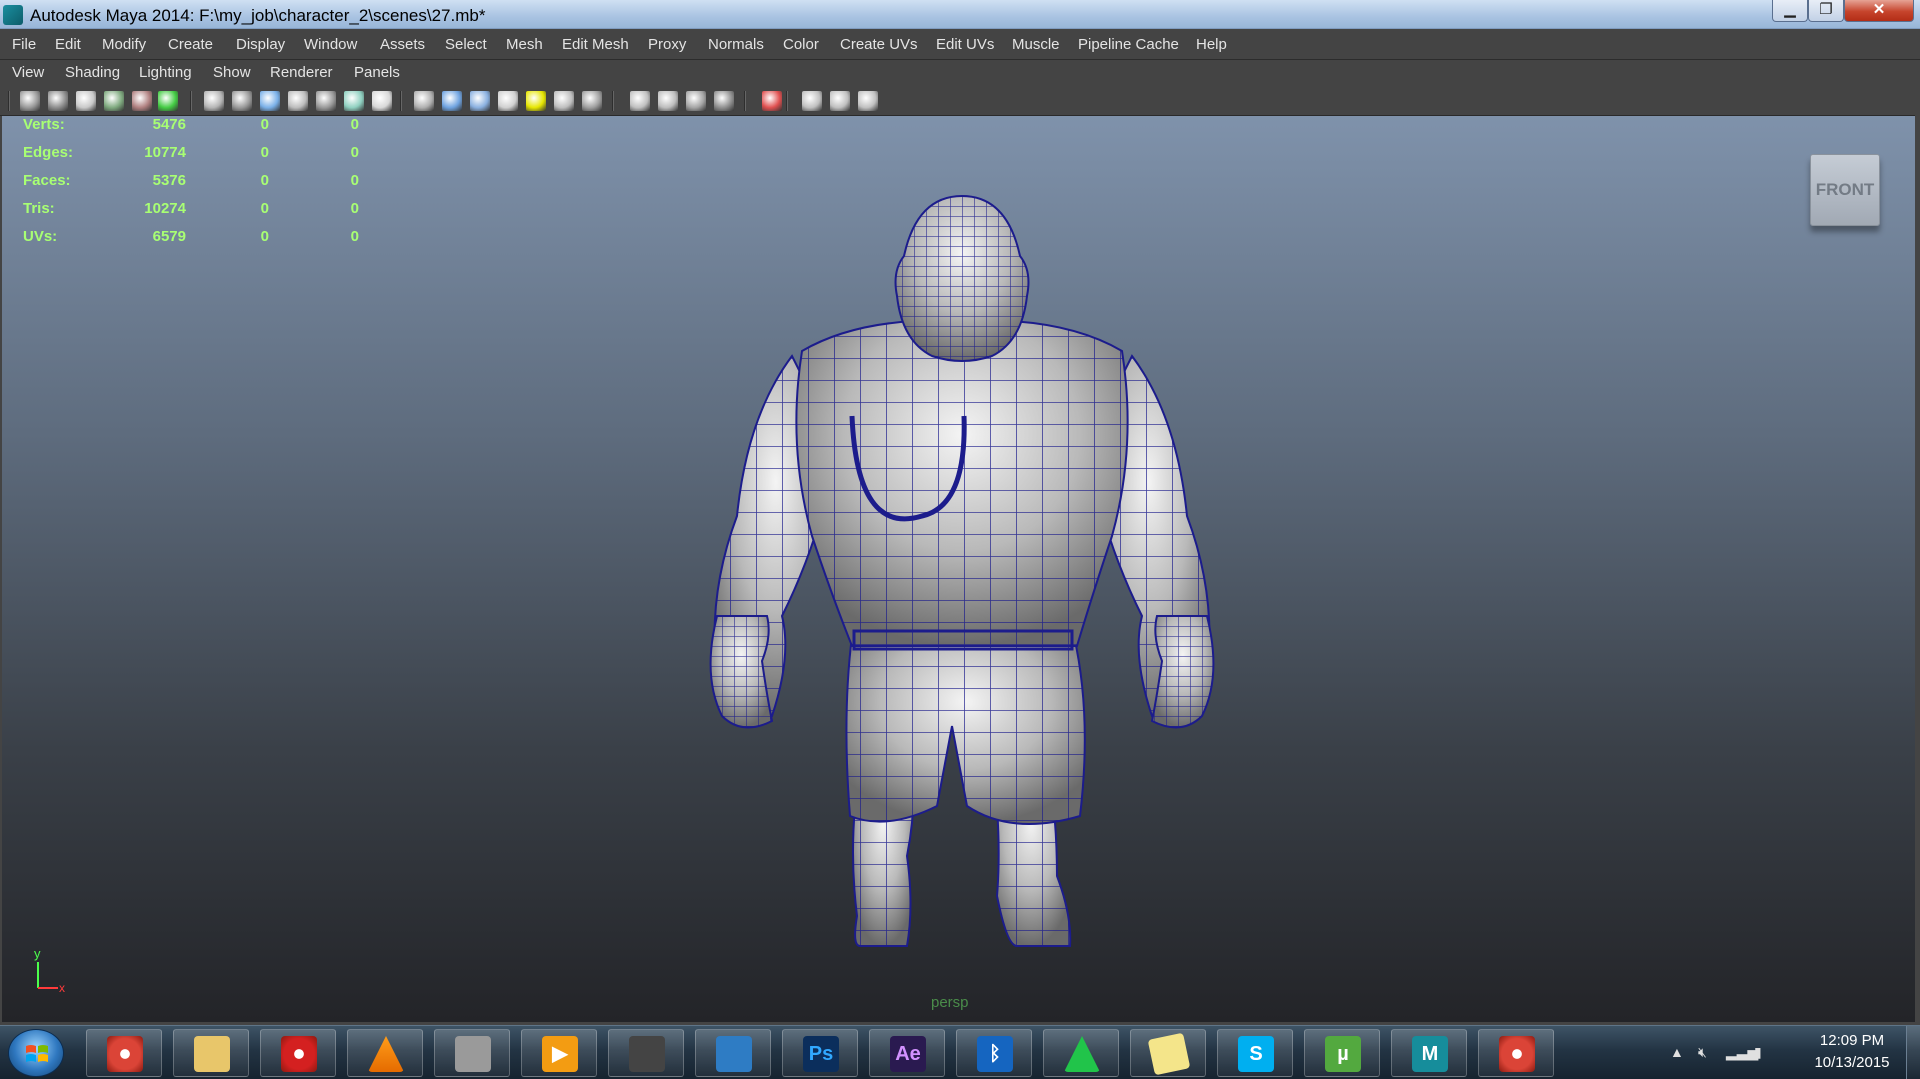 Image resolution: width=1920 pixels, height=1079 pixels. Describe the element at coordinates (1183, 672) in the screenshot. I see `character-right-hand-wire` at that location.